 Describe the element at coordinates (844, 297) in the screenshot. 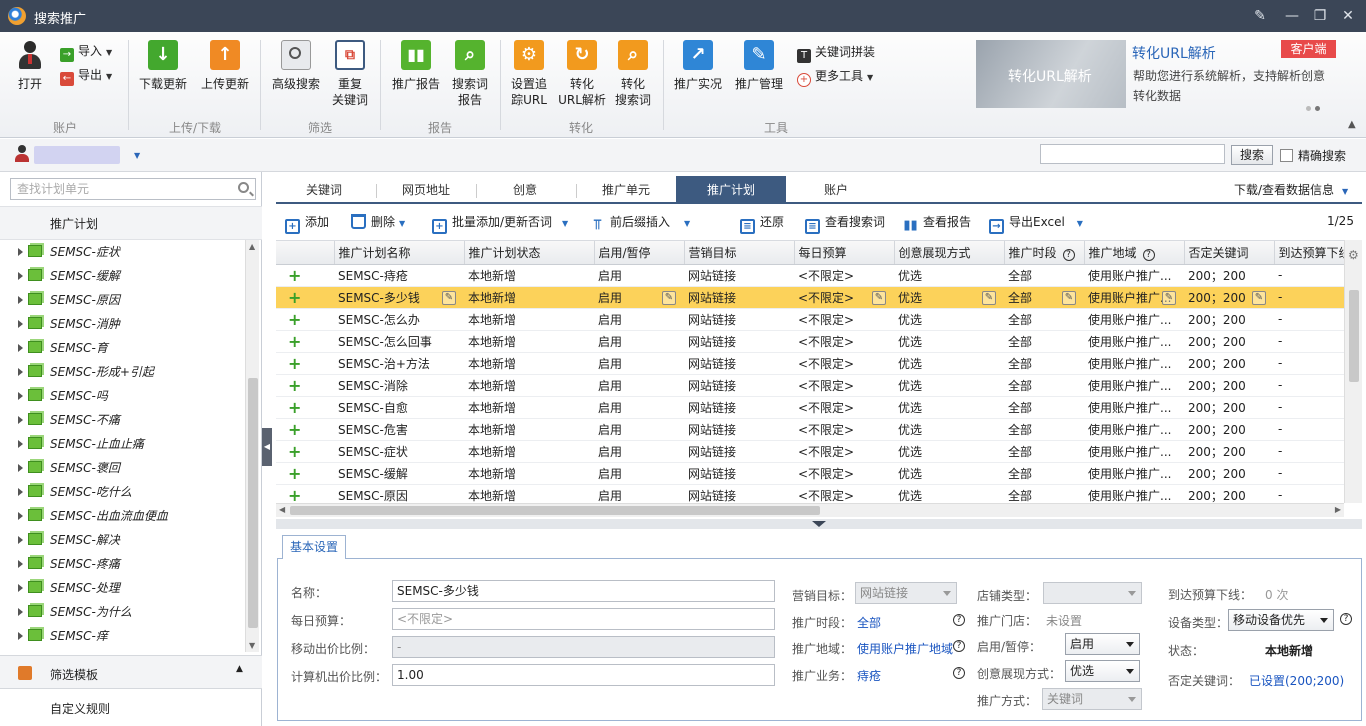

I see `cell-budget: <不限定> ✎` at that location.